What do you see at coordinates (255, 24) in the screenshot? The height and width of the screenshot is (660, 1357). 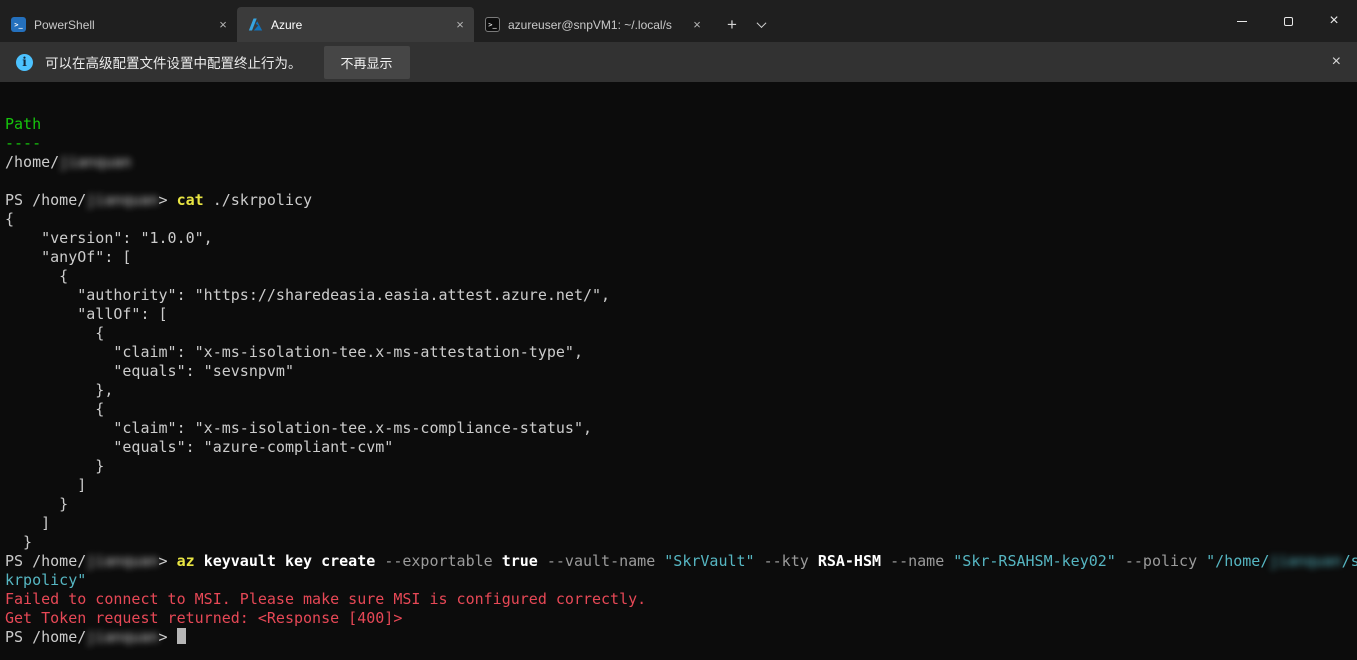 I see `azure-icon` at bounding box center [255, 24].